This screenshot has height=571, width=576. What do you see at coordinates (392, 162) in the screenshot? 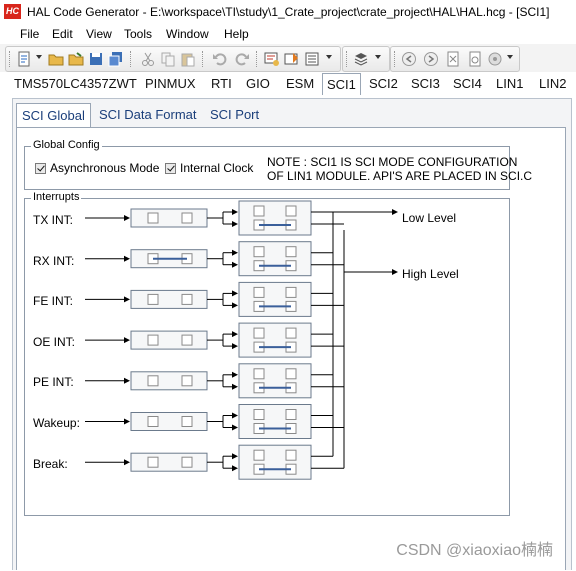
I see `note-line-1: NOTE : SCI1 IS SCI MODE CONFIGURATION` at bounding box center [392, 162].